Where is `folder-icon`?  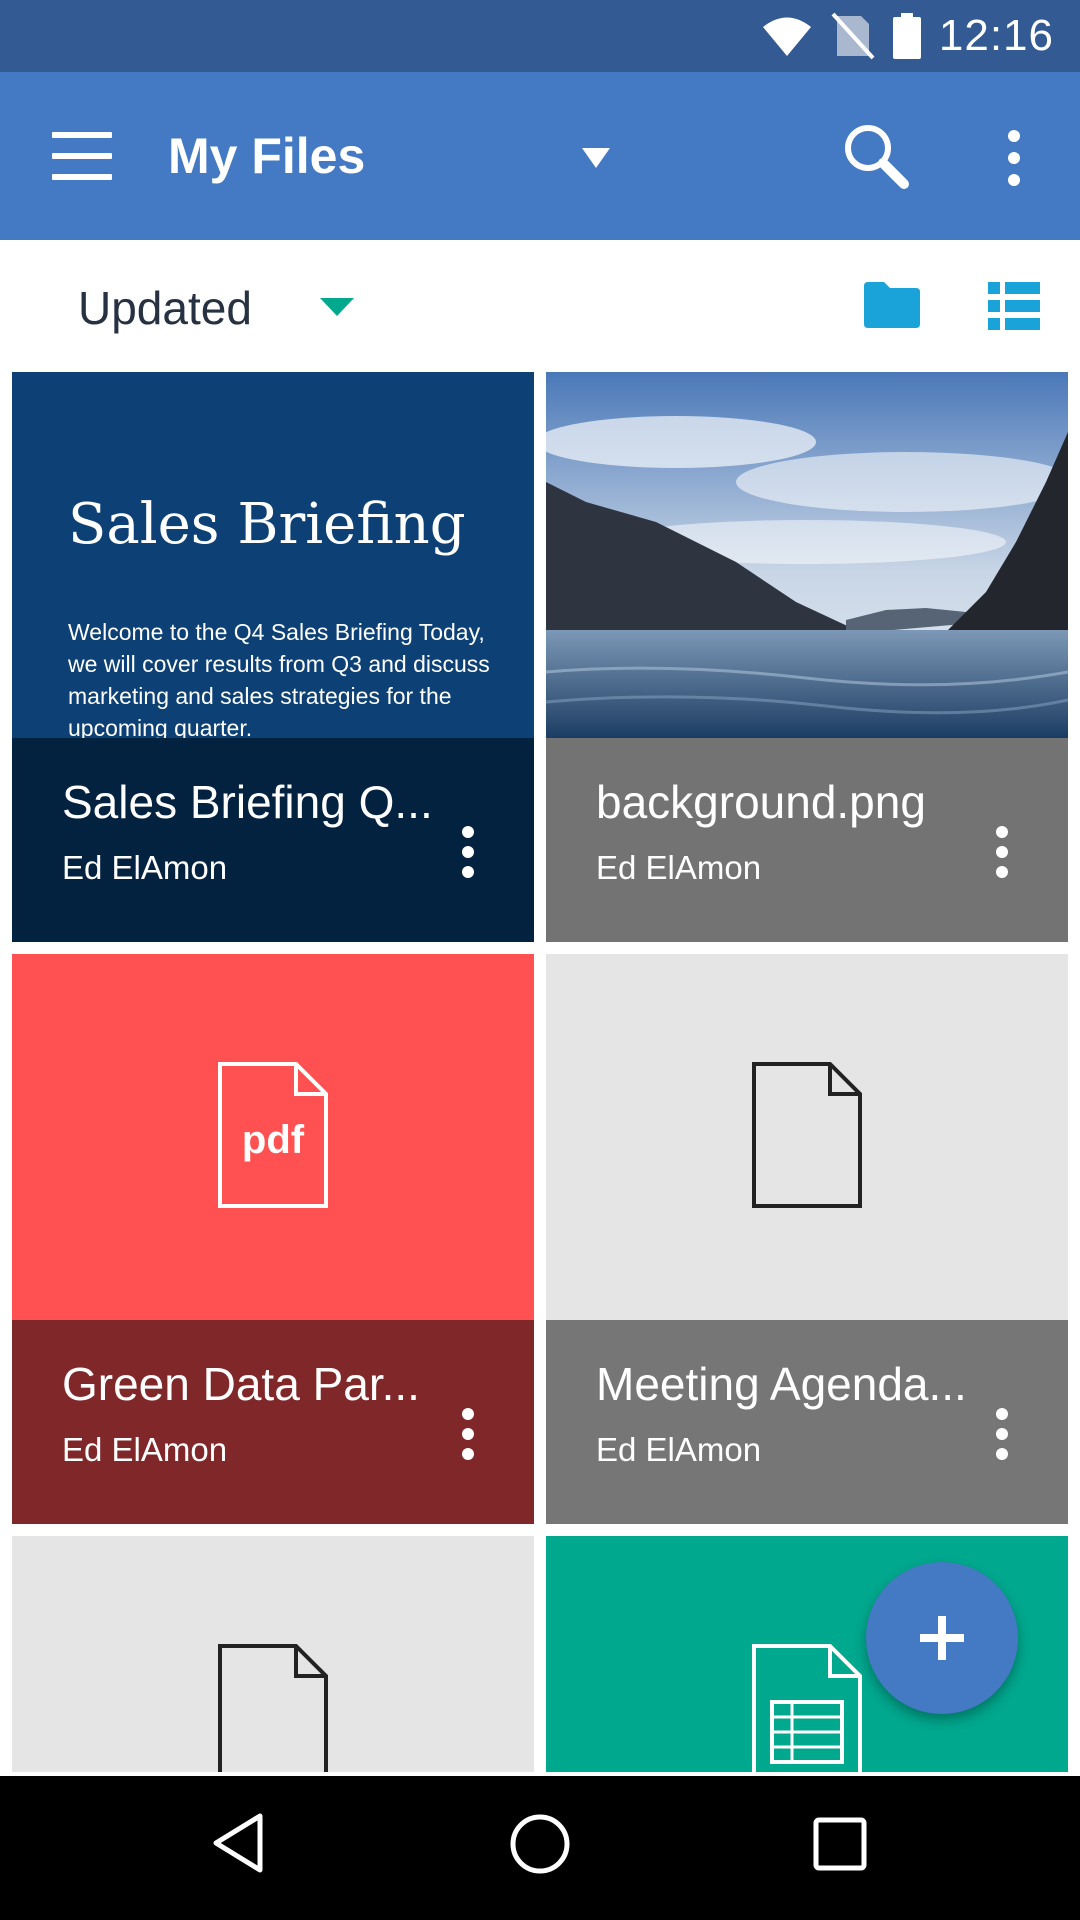
folder-icon is located at coordinates (892, 305).